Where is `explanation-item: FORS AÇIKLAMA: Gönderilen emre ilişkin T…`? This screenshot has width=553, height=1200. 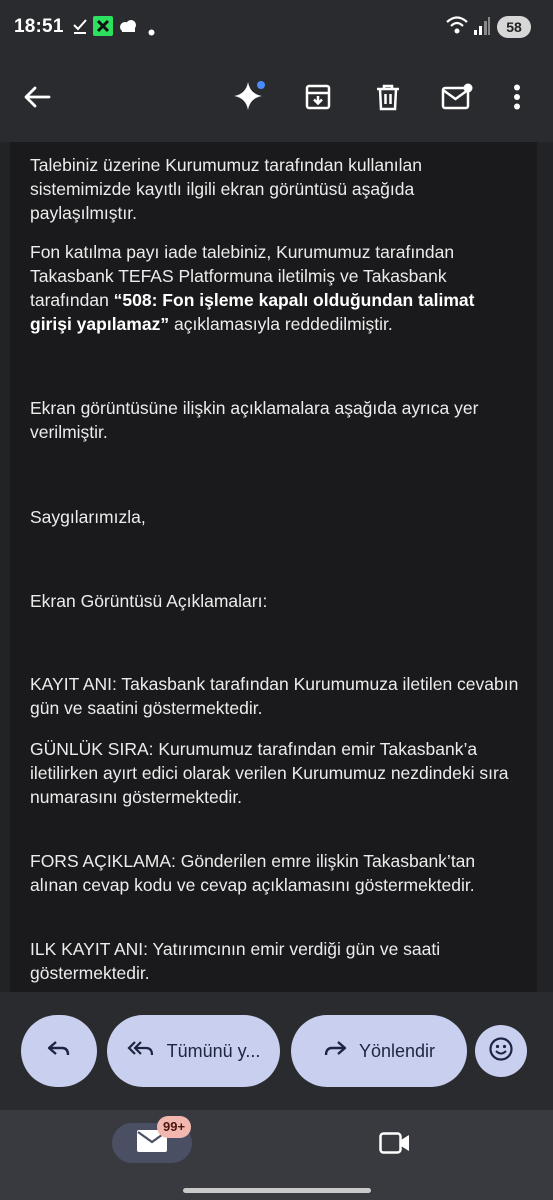
explanation-item: FORS AÇIKLAMA: Gönderilen emre ilişkin T… is located at coordinates (253, 873).